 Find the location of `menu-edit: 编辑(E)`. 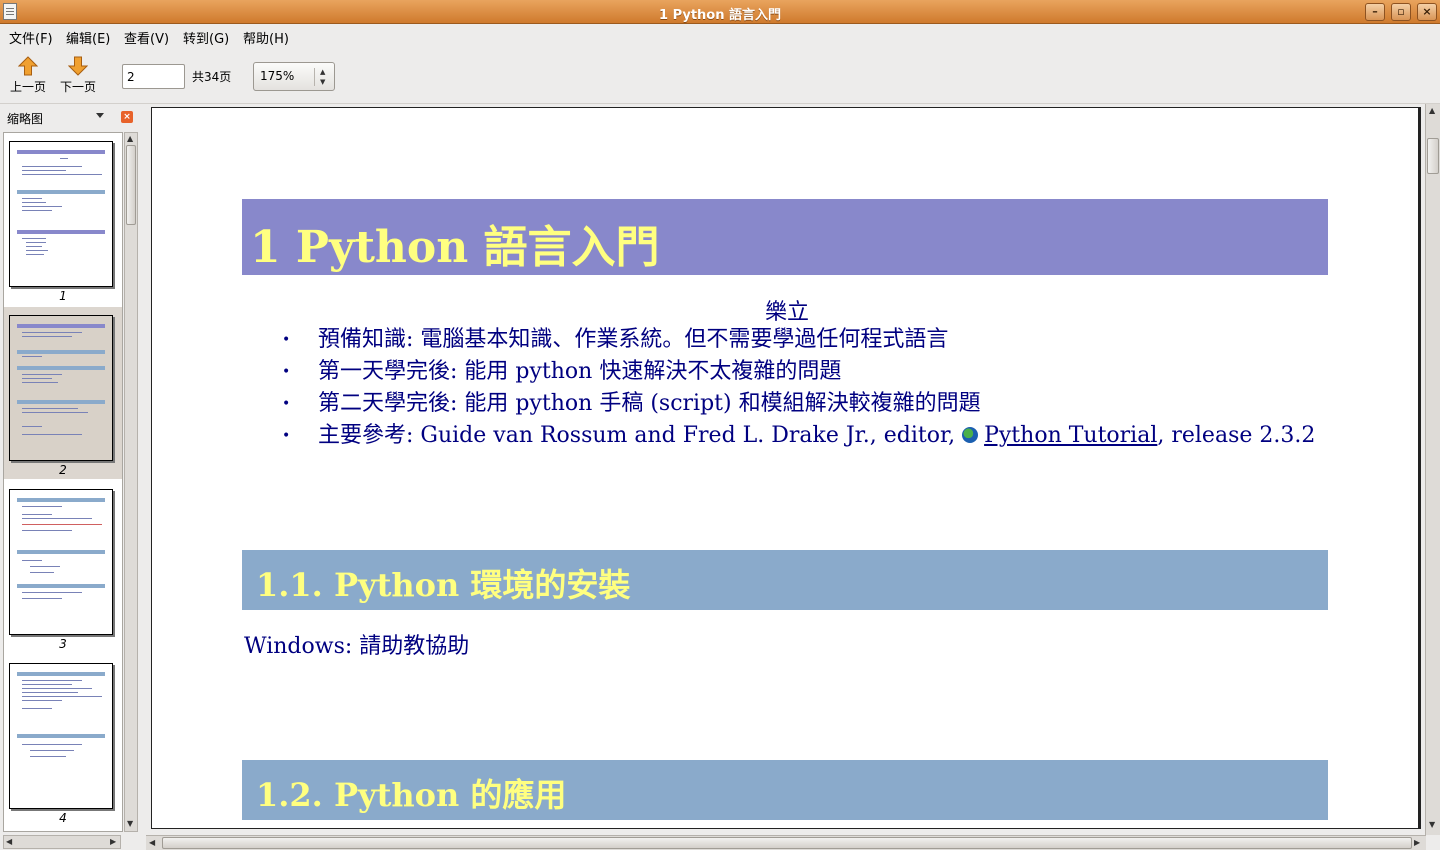

menu-edit: 编辑(E) is located at coordinates (88, 37).